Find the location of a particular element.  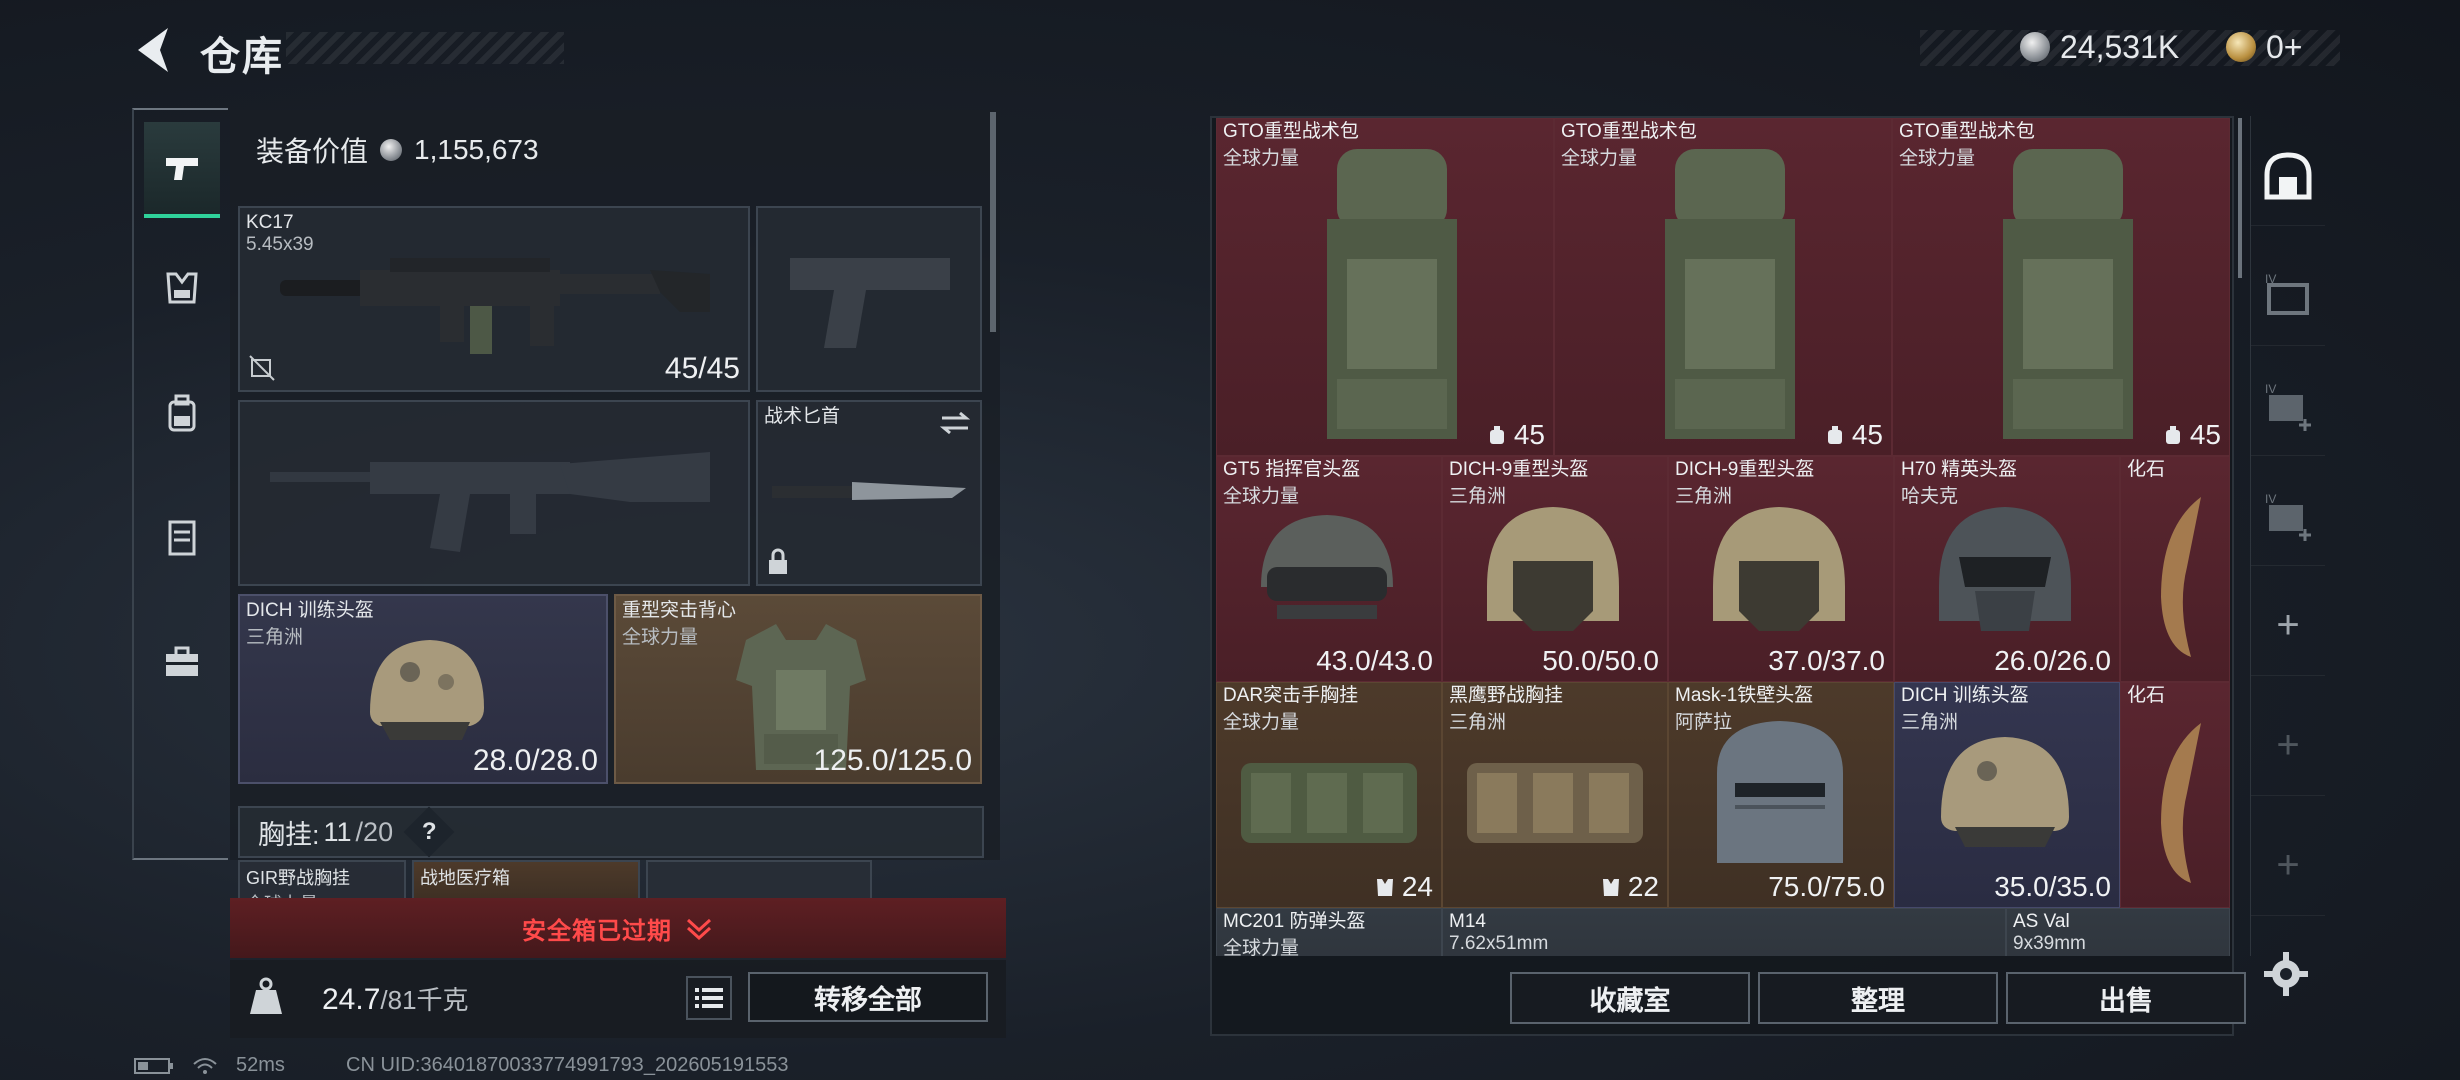

medkit-slot: 战地医疗箱 is located at coordinates (526, 880).